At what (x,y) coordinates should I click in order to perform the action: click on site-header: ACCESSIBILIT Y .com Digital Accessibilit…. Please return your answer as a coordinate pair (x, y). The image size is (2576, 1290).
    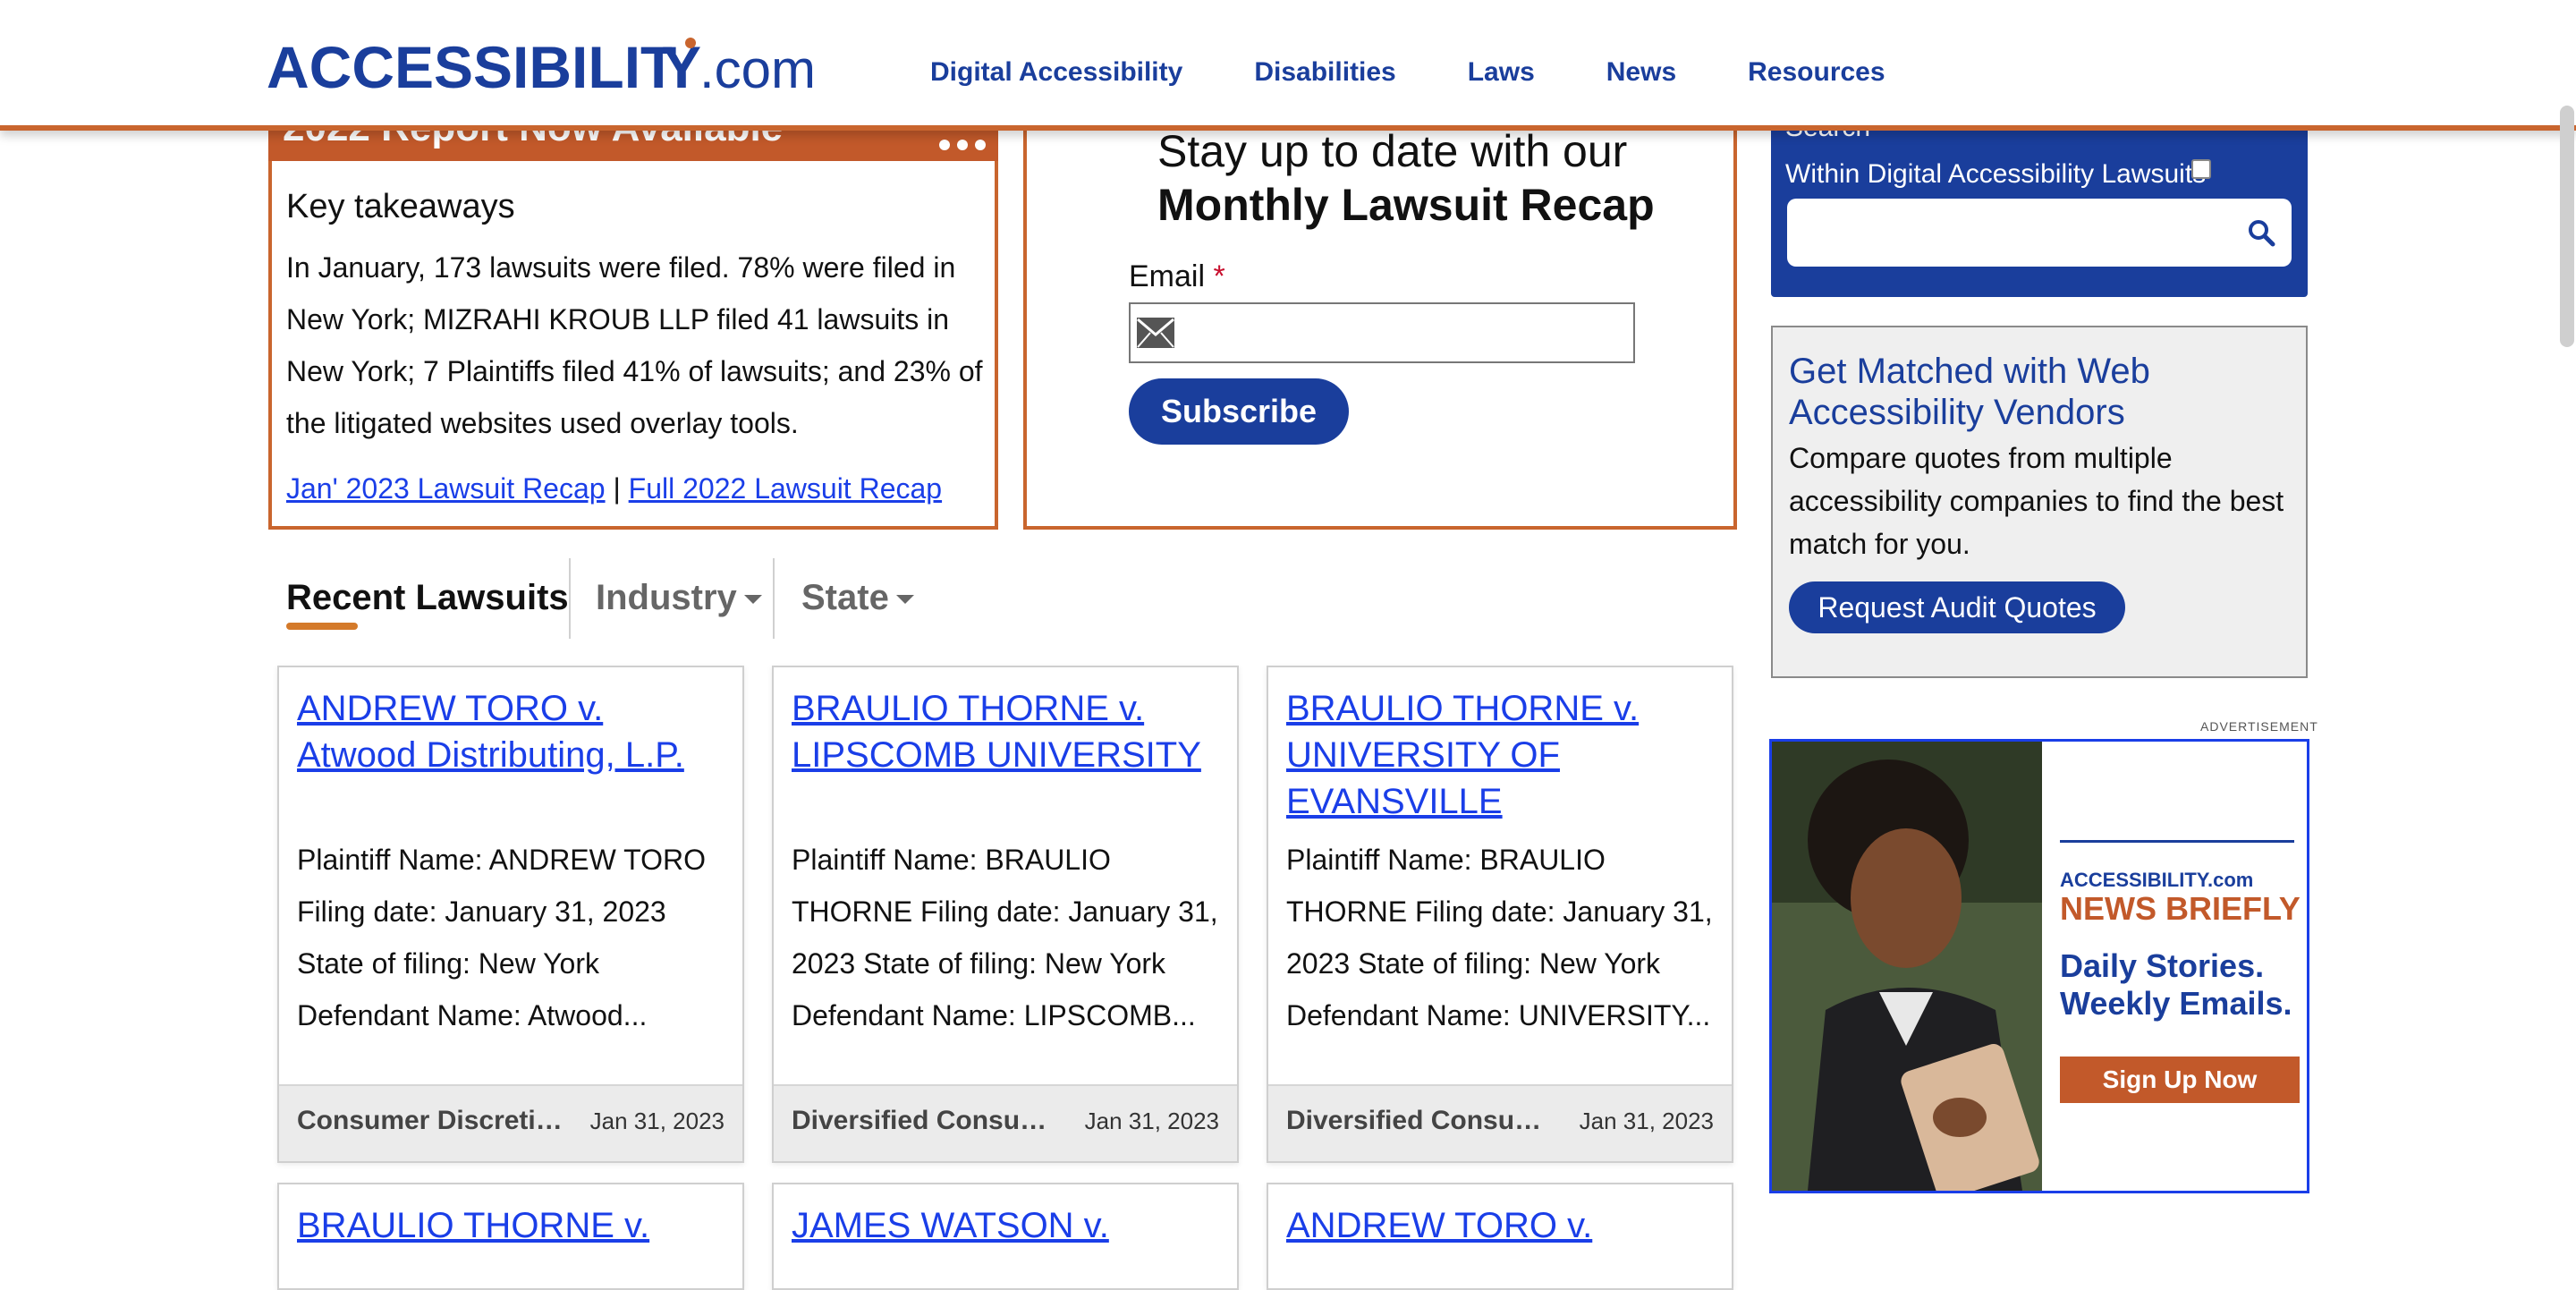
    Looking at the image, I should click on (1288, 65).